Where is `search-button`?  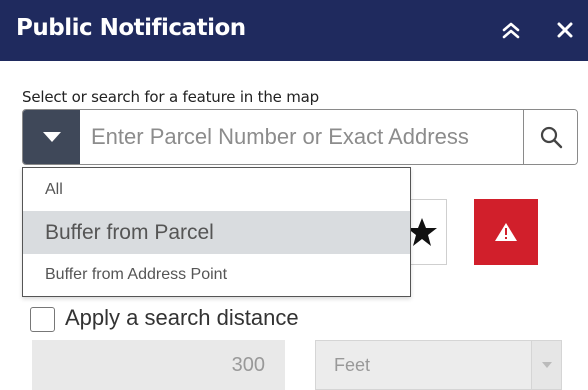
search-button is located at coordinates (550, 137).